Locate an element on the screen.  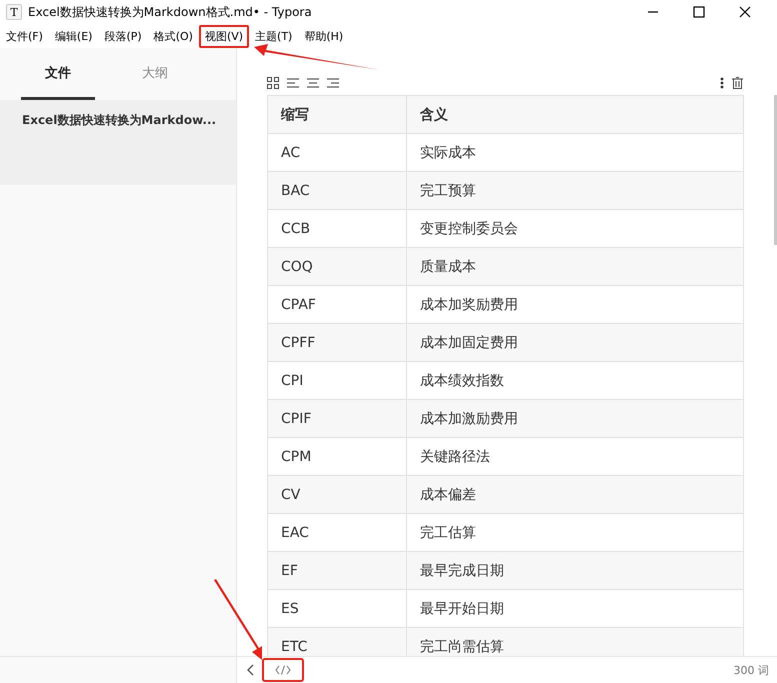
table-cell: 成本偏差 is located at coordinates (575, 495).